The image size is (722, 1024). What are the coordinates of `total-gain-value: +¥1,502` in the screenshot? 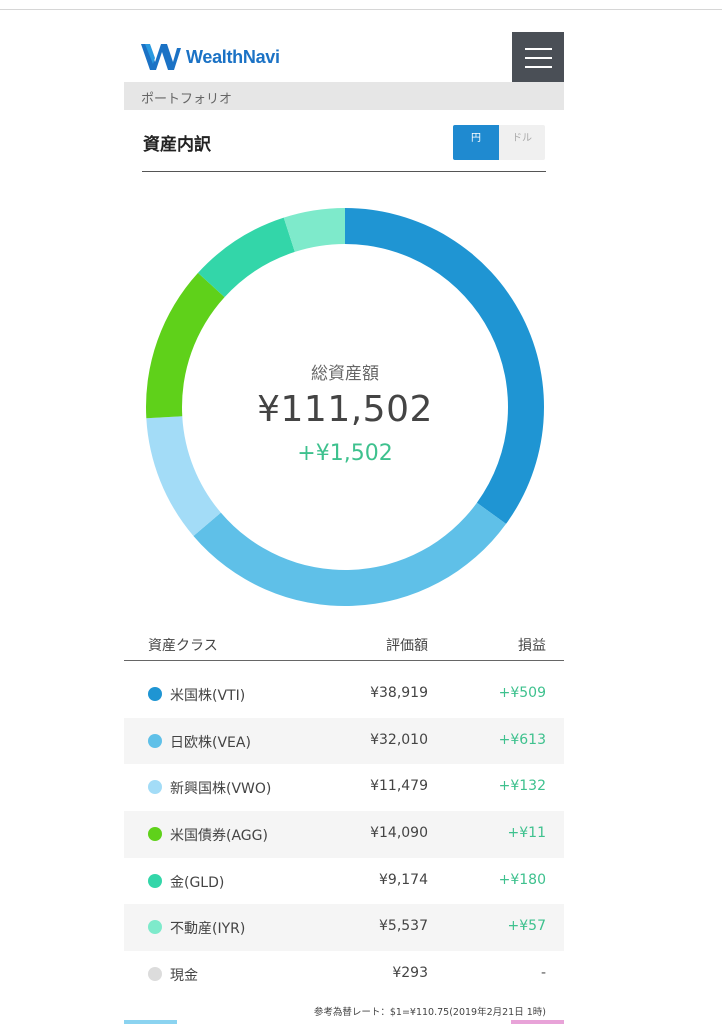 It's located at (345, 453).